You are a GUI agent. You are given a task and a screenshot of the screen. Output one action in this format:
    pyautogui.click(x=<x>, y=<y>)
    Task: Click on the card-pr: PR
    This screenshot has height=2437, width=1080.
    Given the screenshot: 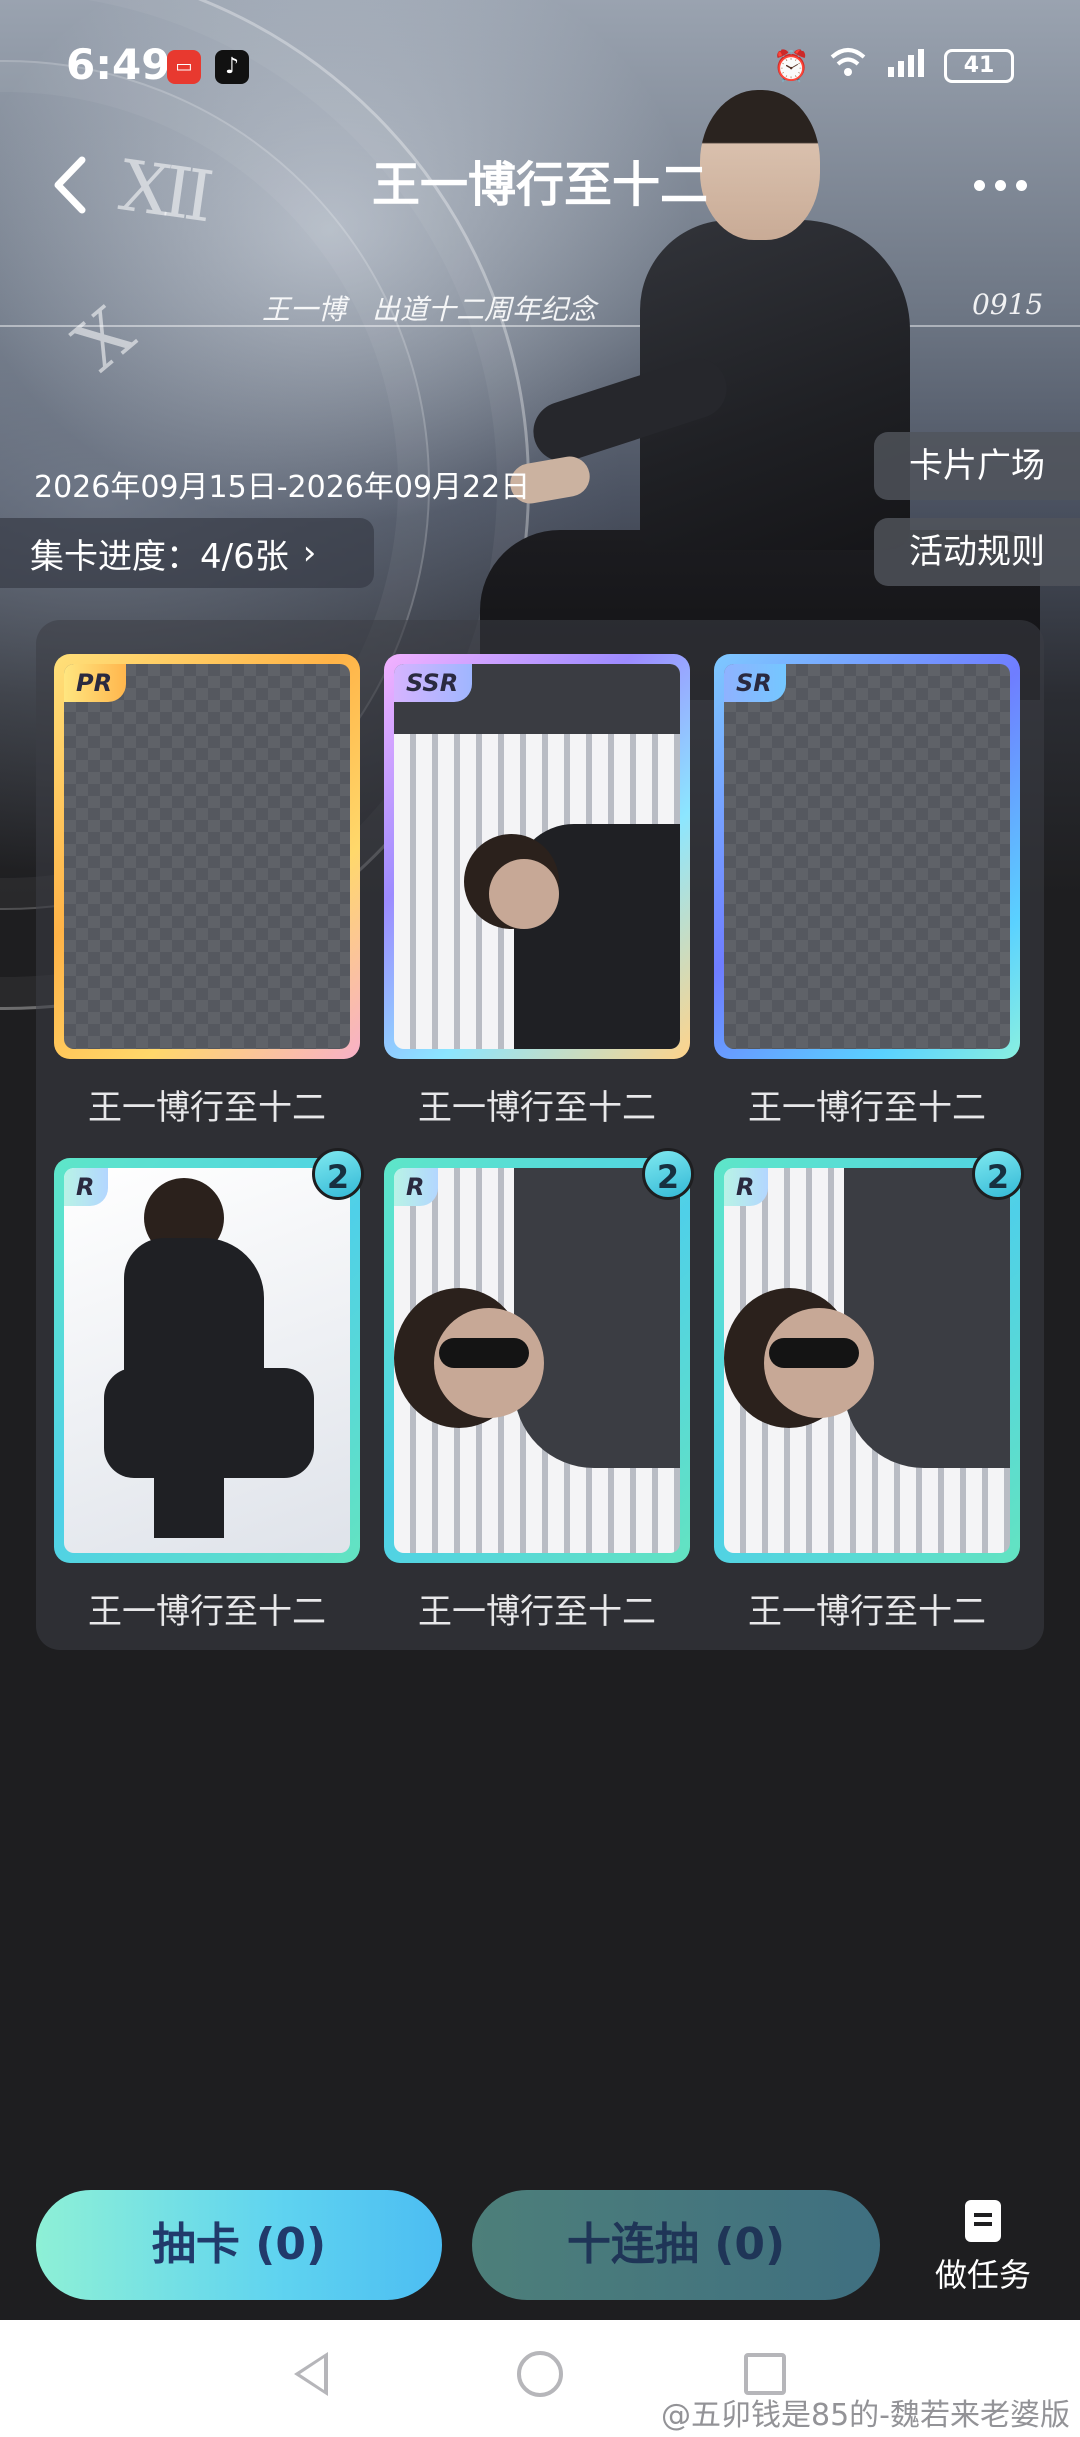 What is the action you would take?
    pyautogui.click(x=207, y=856)
    